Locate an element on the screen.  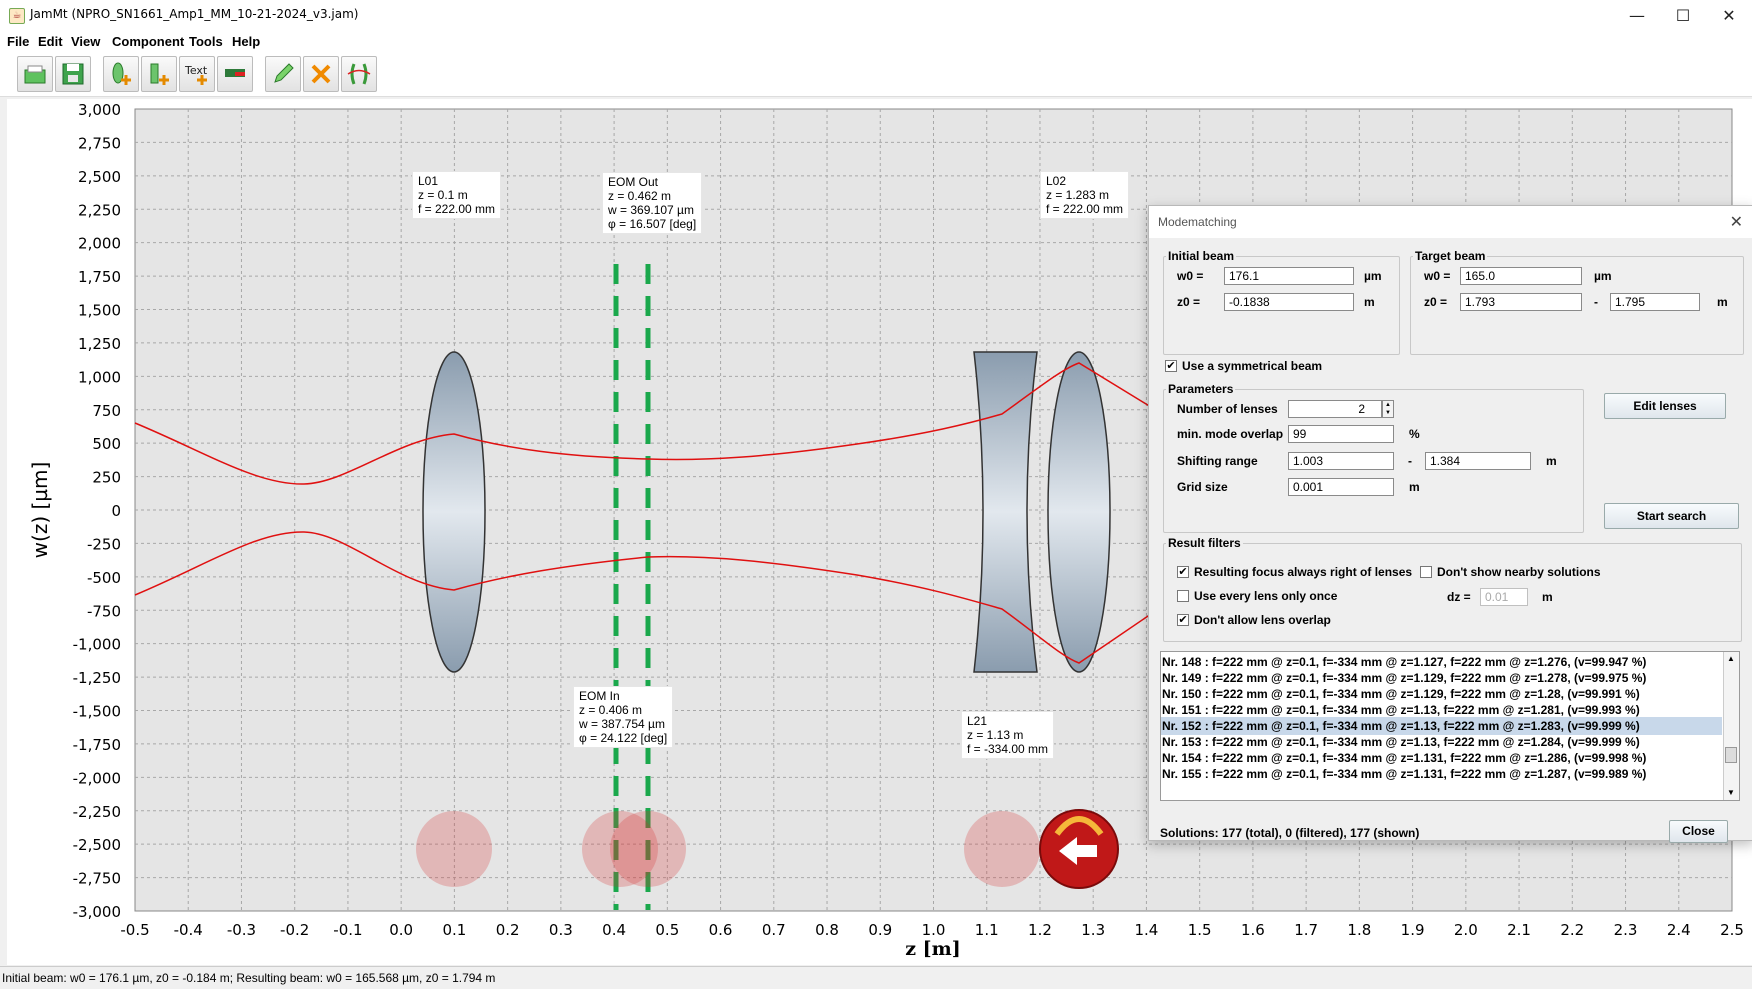
add-lens-button is located at coordinates (121, 74).